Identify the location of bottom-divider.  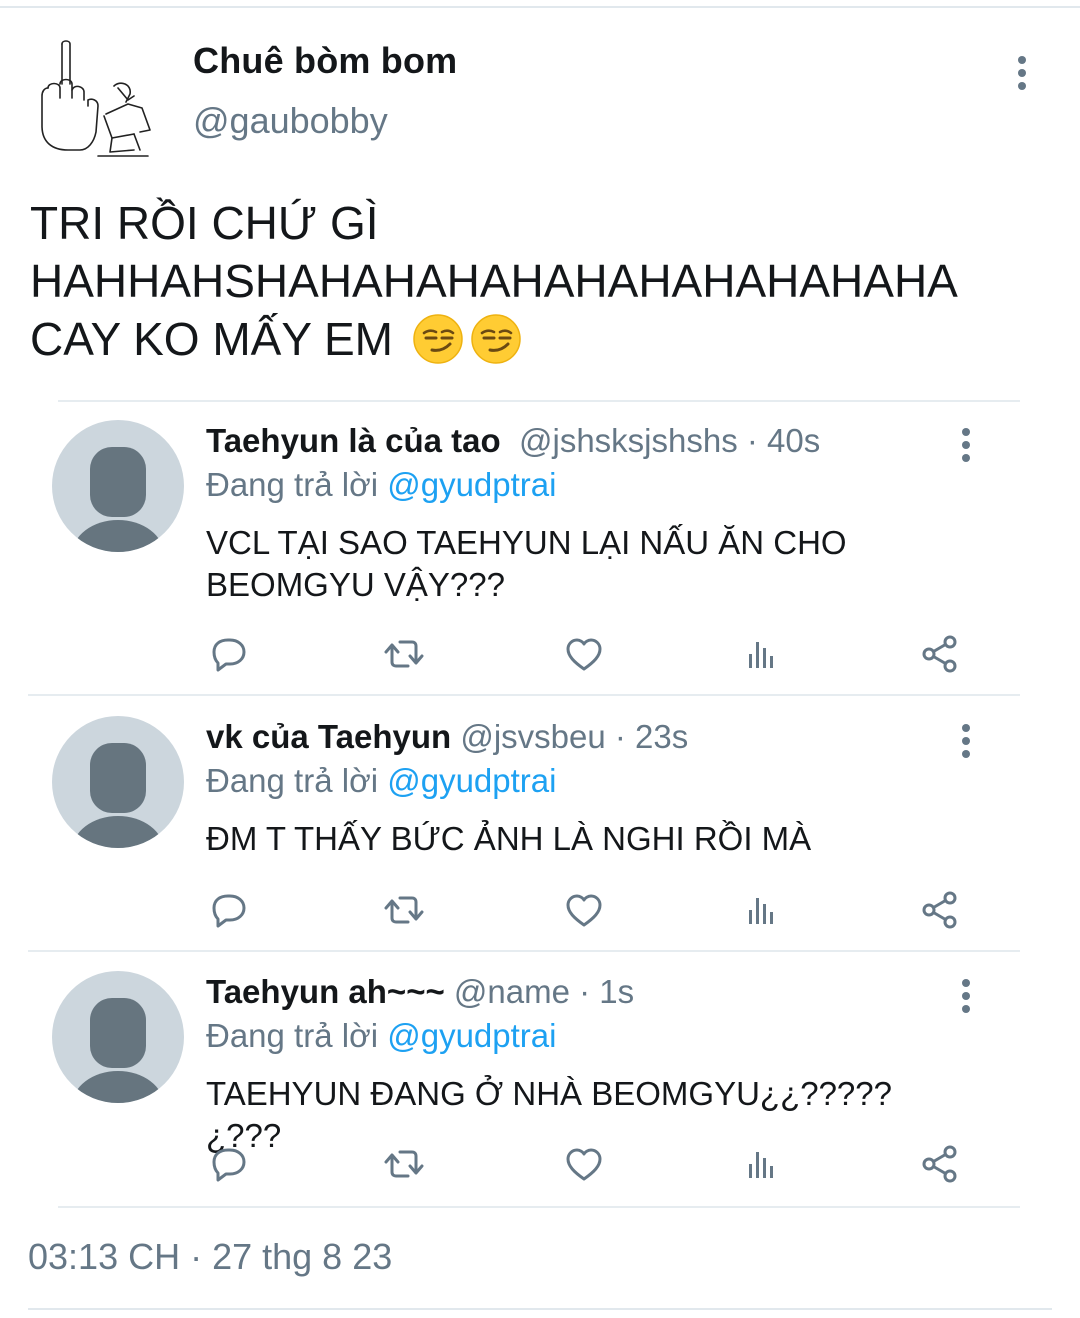
(540, 1309).